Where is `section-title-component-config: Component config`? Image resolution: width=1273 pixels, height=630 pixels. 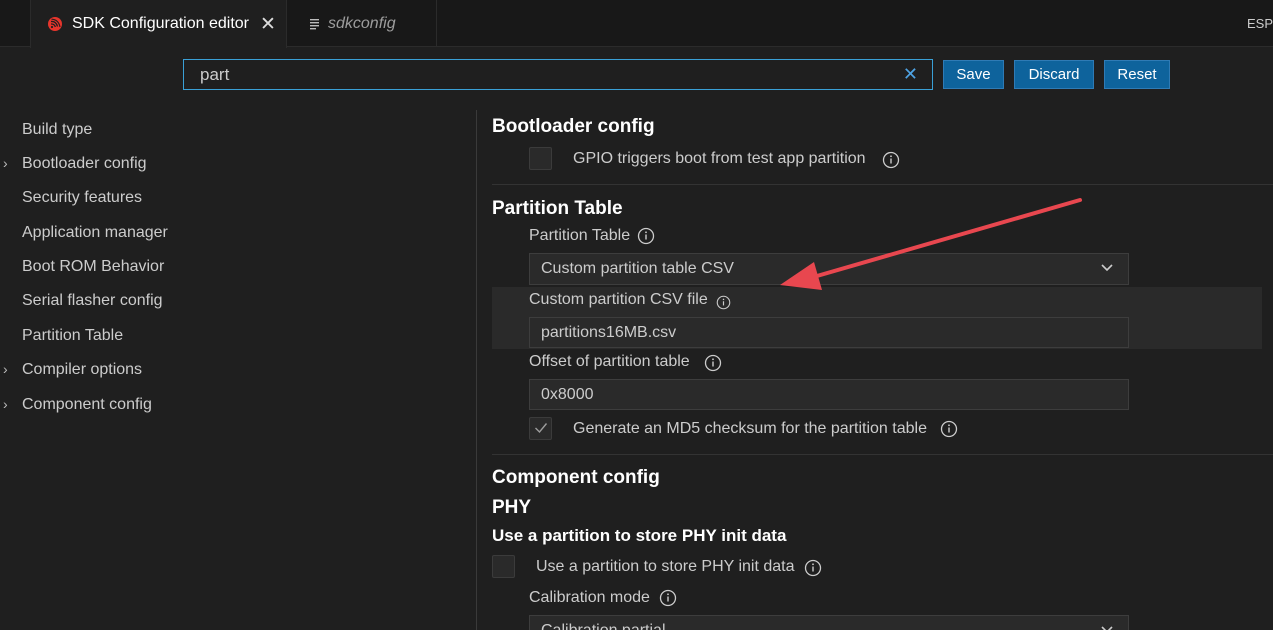
section-title-component-config: Component config is located at coordinates (576, 477).